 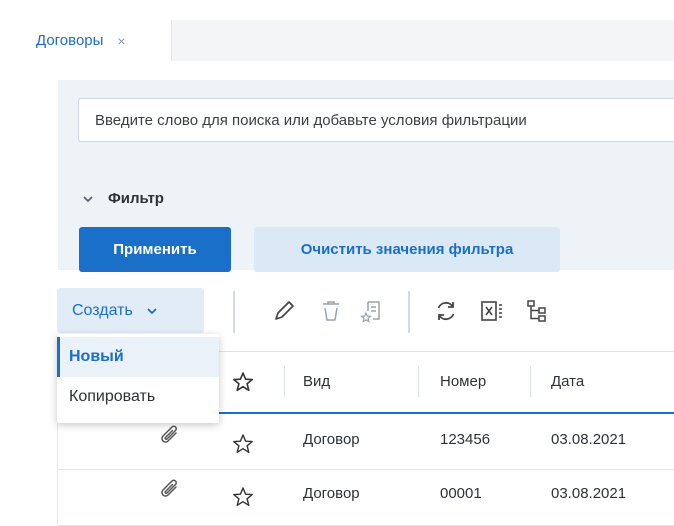 What do you see at coordinates (446, 311) in the screenshot?
I see `refresh-icon` at bounding box center [446, 311].